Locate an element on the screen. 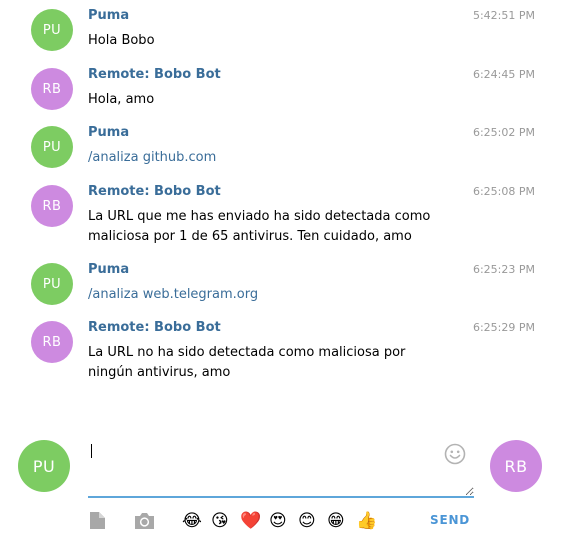 The height and width of the screenshot is (543, 570). message-text: Hola, amo is located at coordinates (121, 99).